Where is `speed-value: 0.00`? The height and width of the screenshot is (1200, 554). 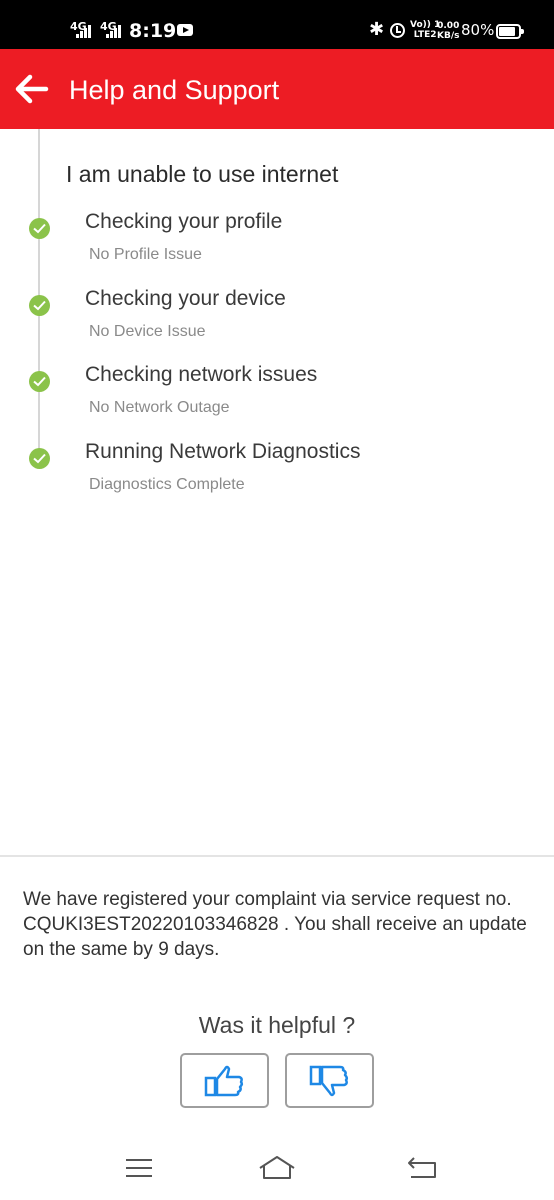
speed-value: 0.00 is located at coordinates (448, 26).